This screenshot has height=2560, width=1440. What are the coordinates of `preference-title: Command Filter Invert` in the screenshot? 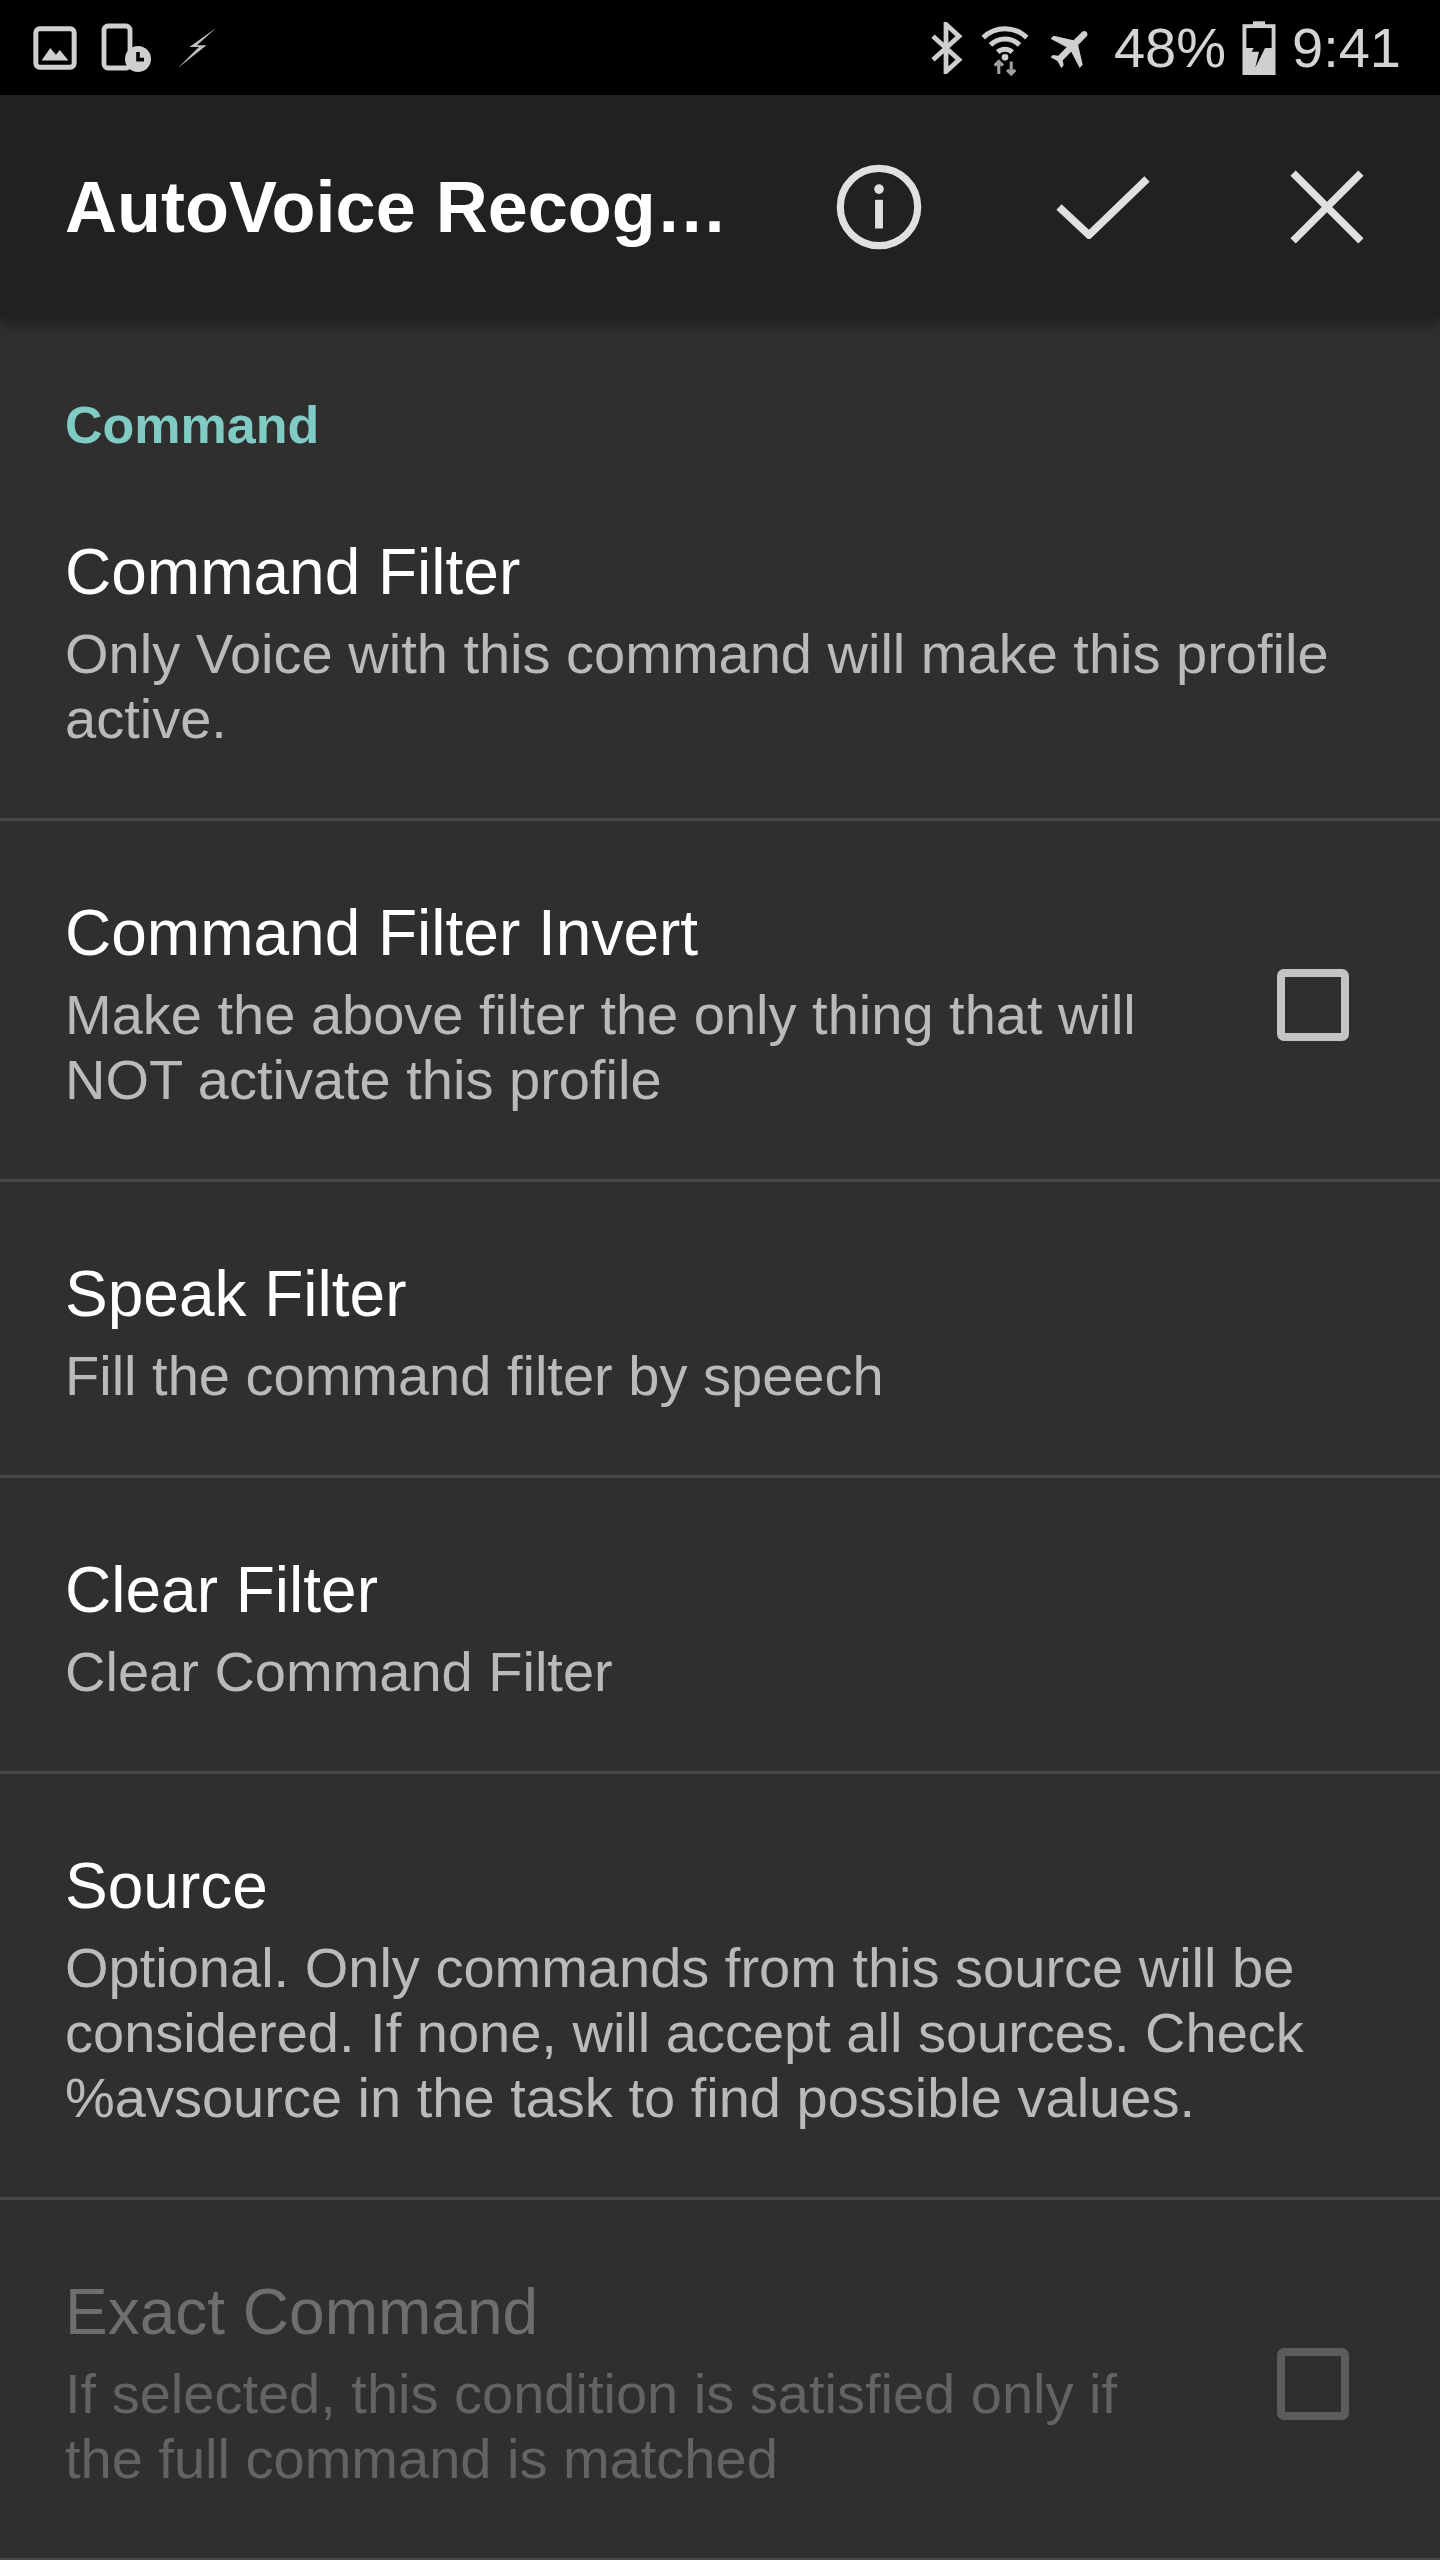 It's located at (382, 933).